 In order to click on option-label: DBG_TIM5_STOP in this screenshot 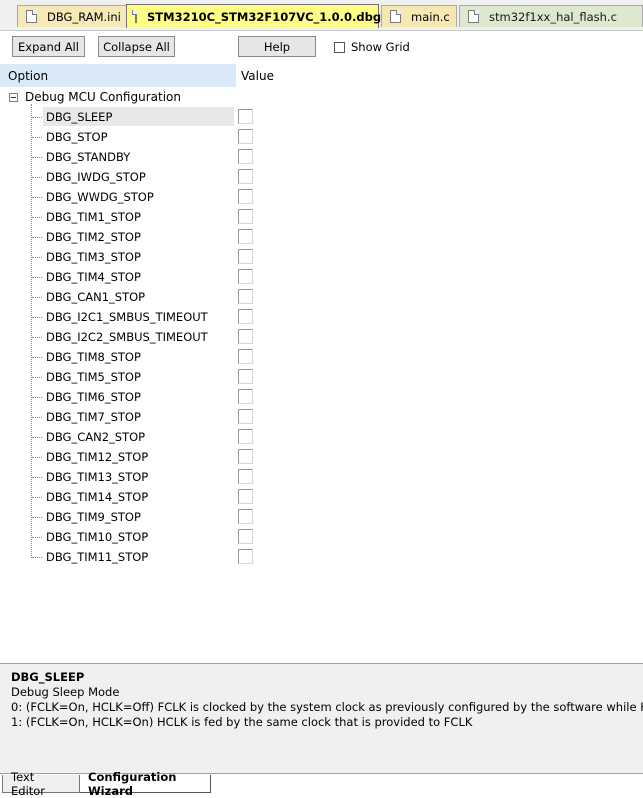, I will do `click(93, 377)`.